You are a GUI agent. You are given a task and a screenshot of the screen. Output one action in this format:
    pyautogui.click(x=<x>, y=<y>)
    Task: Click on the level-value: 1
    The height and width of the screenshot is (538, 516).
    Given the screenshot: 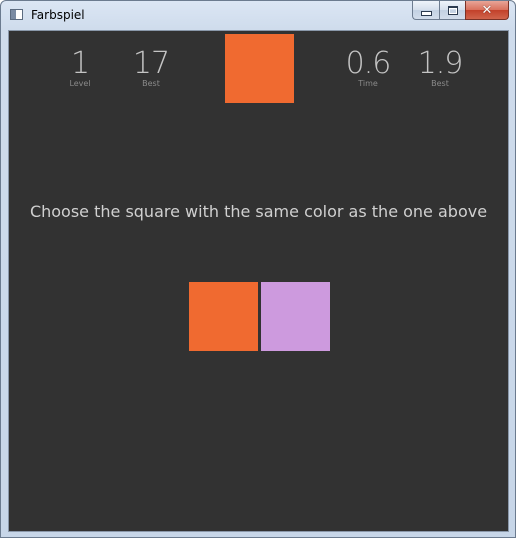 What is the action you would take?
    pyautogui.click(x=80, y=63)
    